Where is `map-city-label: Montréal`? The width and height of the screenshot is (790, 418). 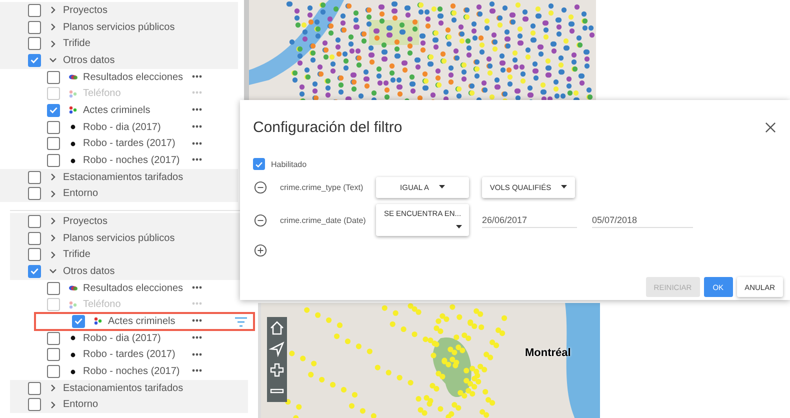
map-city-label: Montréal is located at coordinates (548, 353).